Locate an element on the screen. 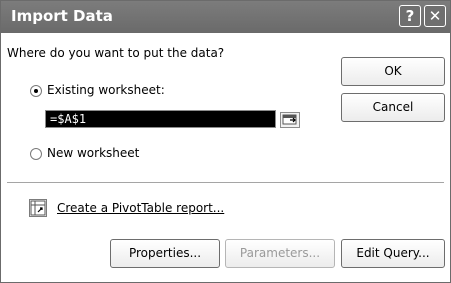  cell-reference-input: =$A$1 is located at coordinates (160, 119).